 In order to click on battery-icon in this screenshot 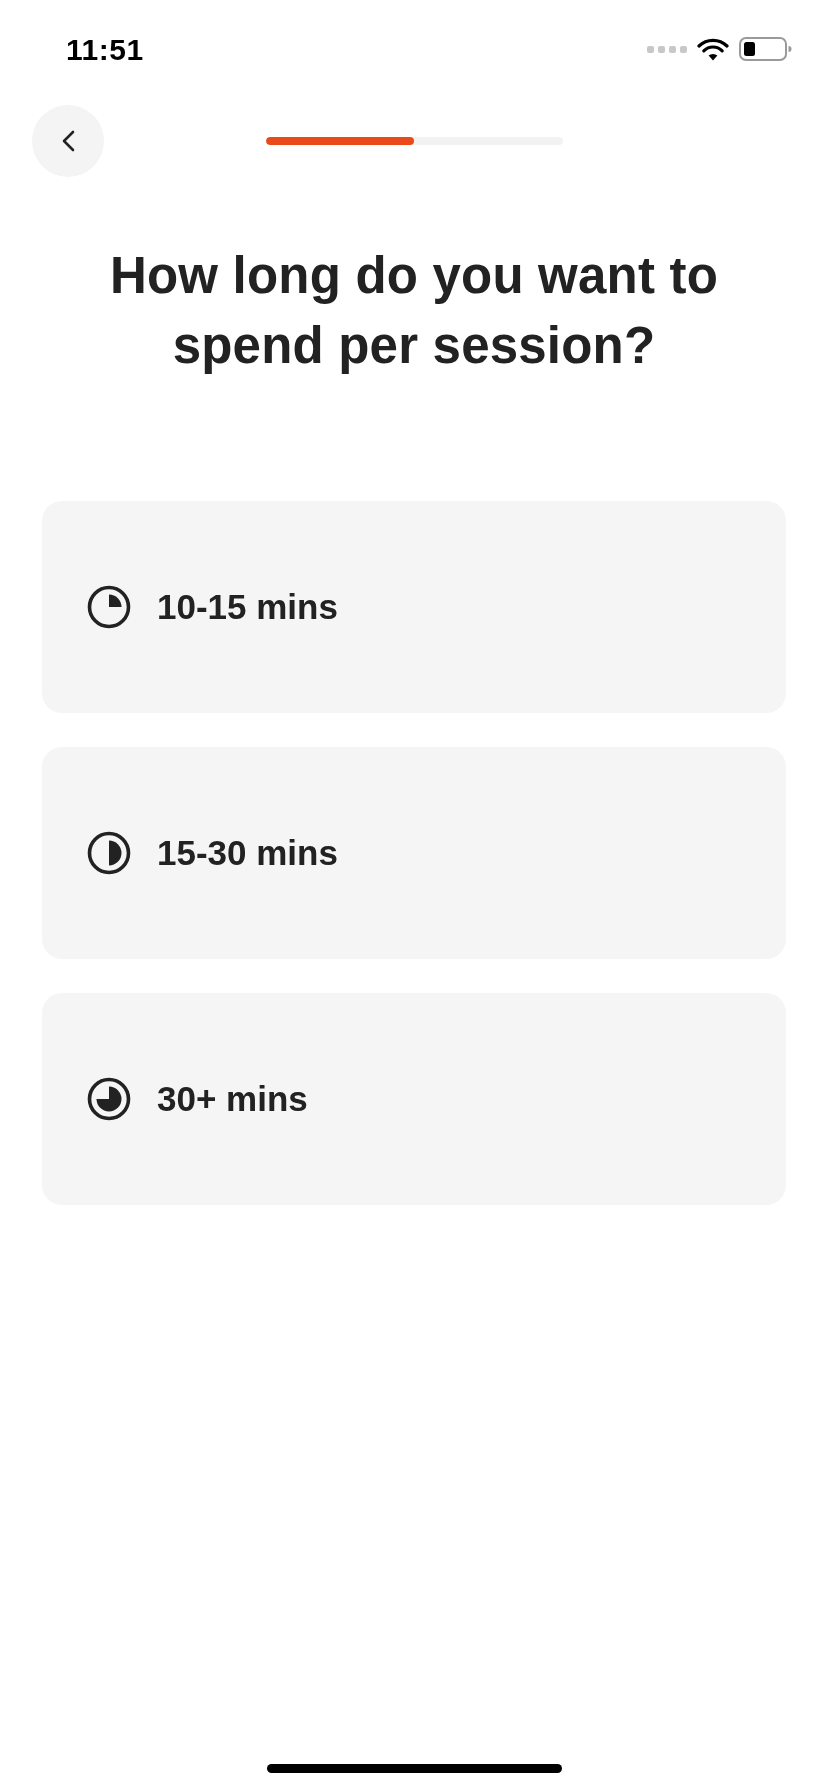, I will do `click(765, 49)`.